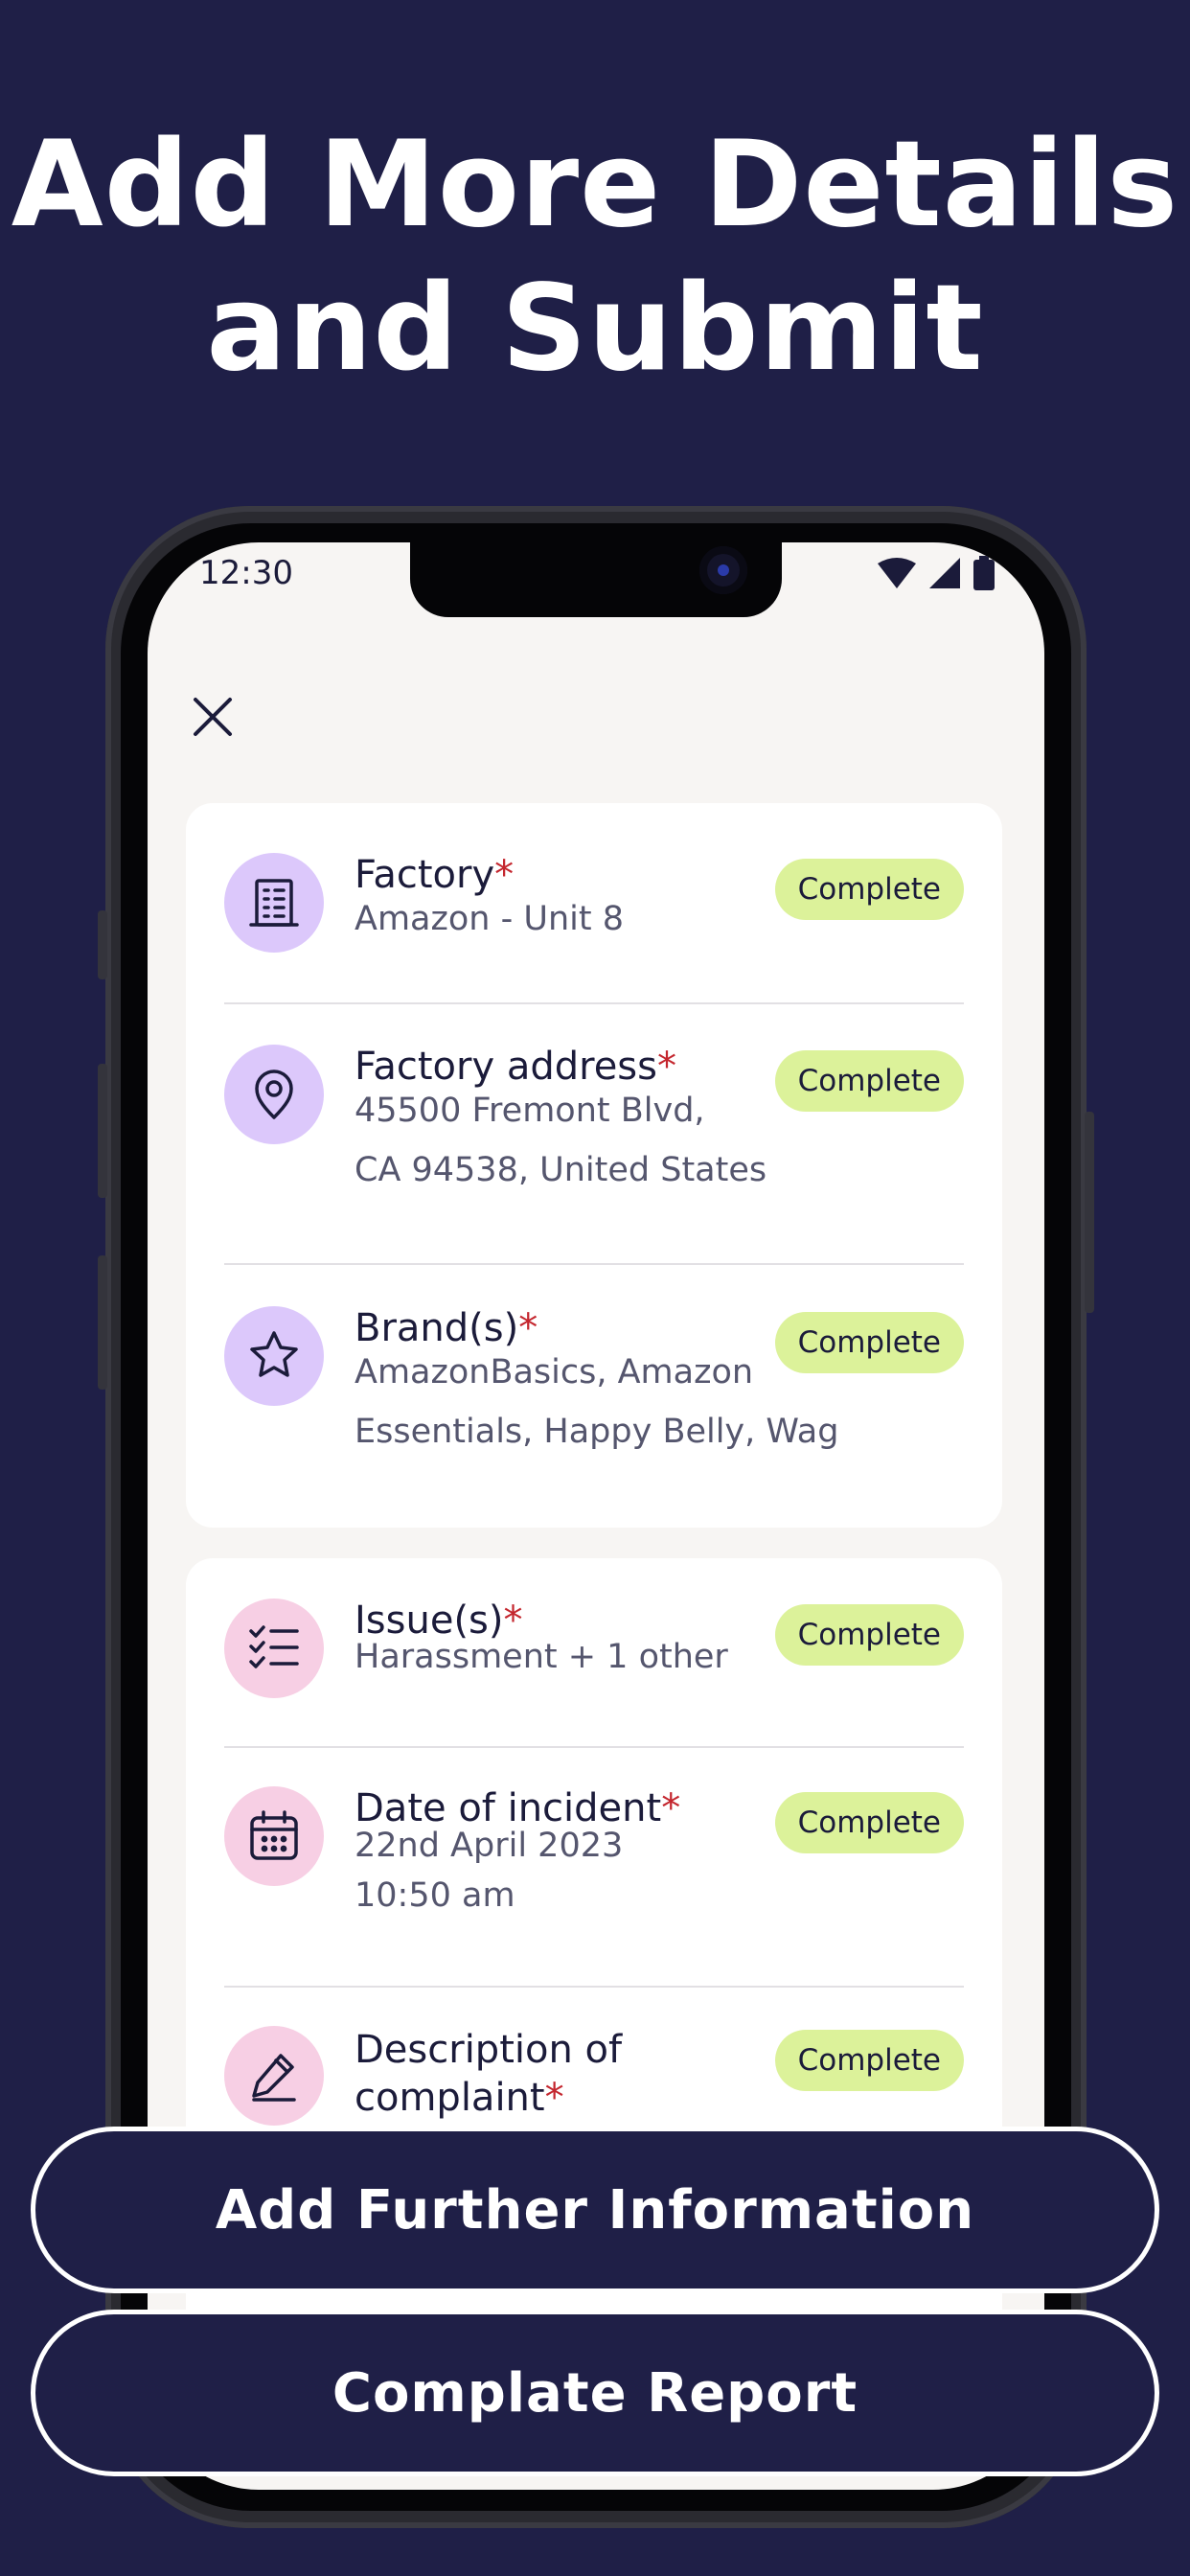 The image size is (1190, 2576). What do you see at coordinates (897, 573) in the screenshot?
I see `wifi-icon` at bounding box center [897, 573].